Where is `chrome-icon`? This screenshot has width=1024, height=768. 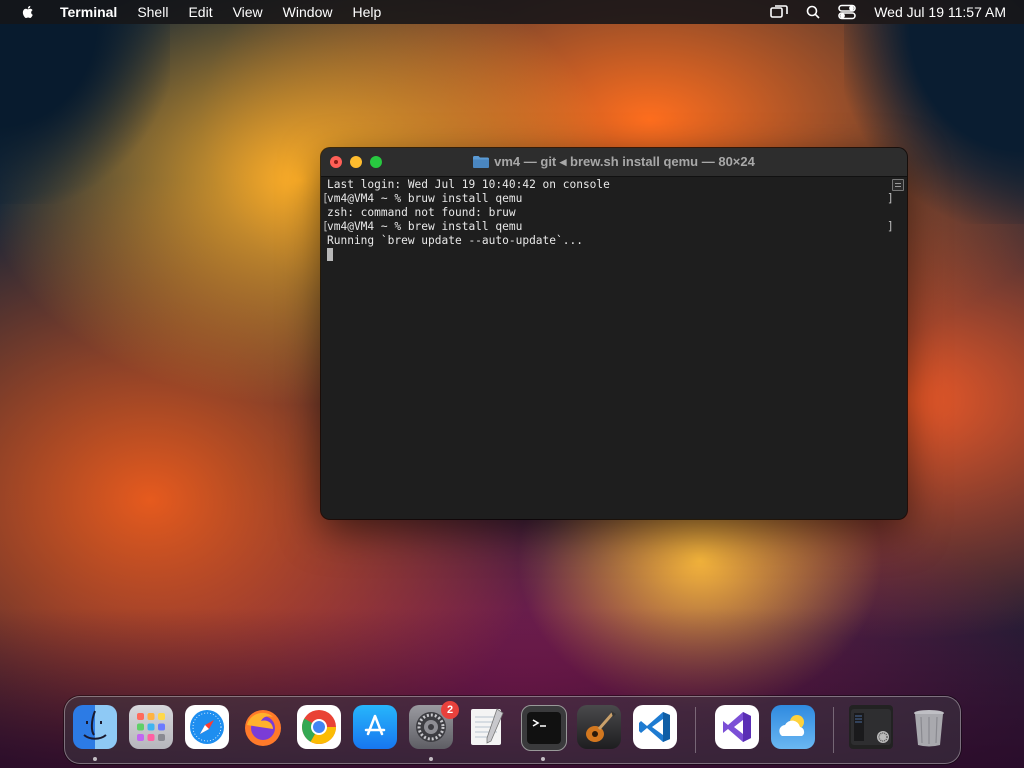 chrome-icon is located at coordinates (319, 727).